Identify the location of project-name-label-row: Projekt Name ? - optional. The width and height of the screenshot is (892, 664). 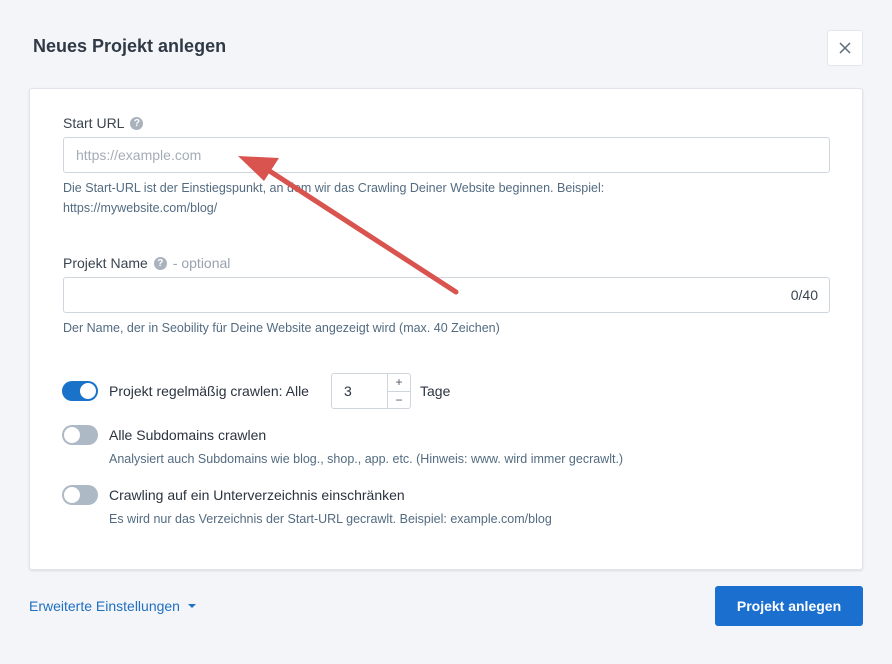
(146, 263).